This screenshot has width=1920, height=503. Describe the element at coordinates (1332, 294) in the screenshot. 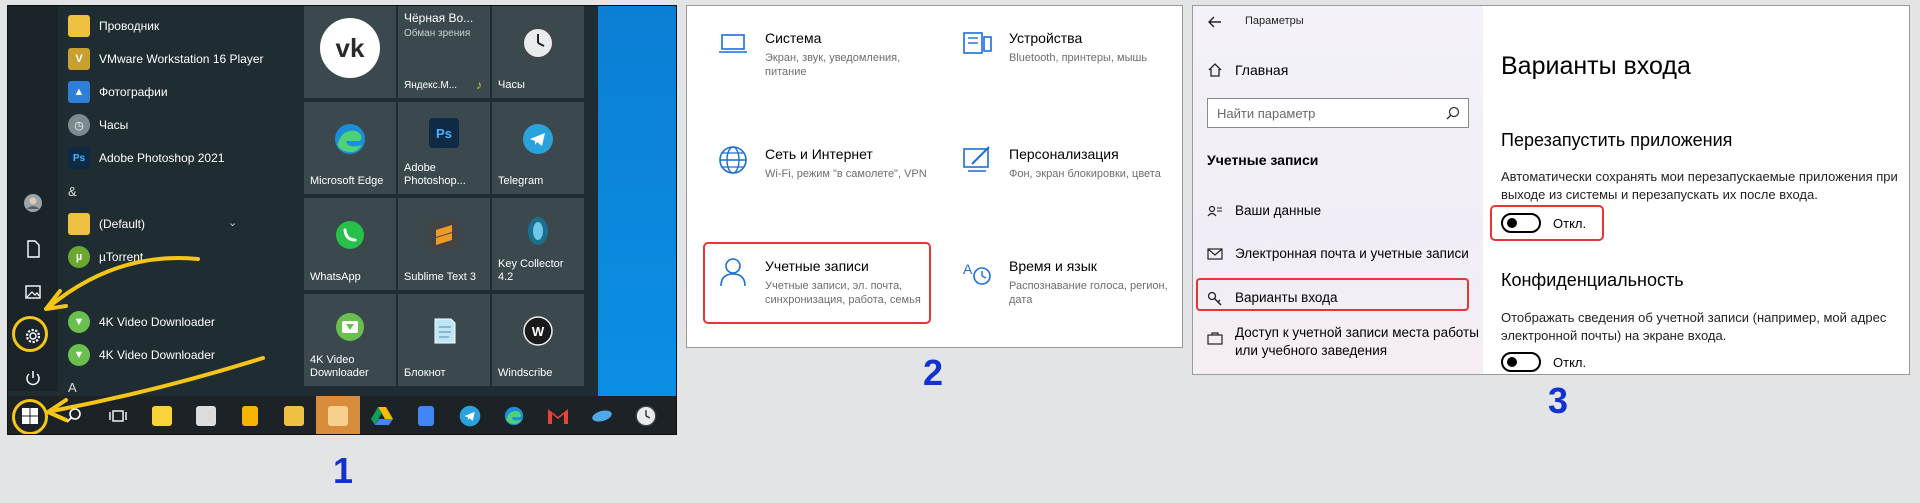

I see `sign-in-options-highlight-box` at that location.